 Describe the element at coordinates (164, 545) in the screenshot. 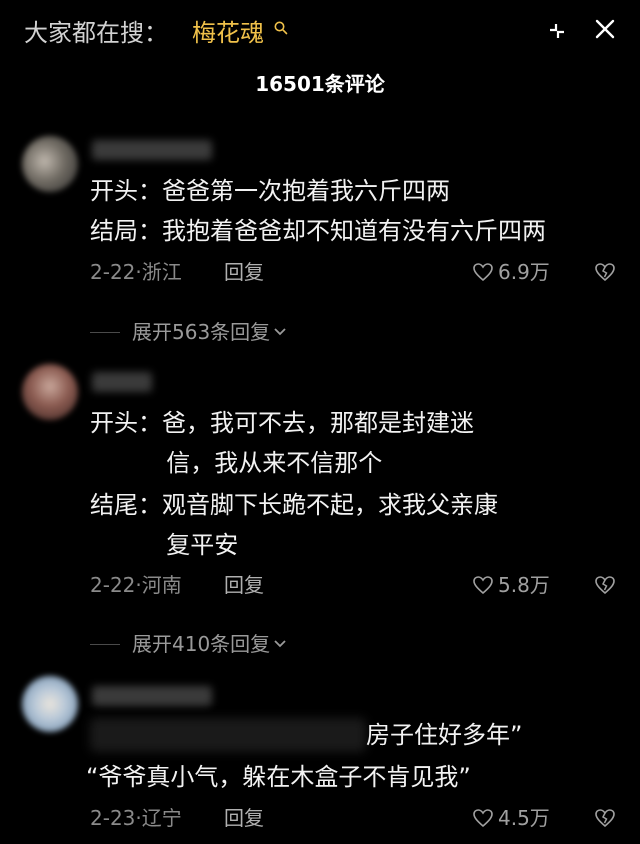

I see `comment-text-line: 复平安` at that location.